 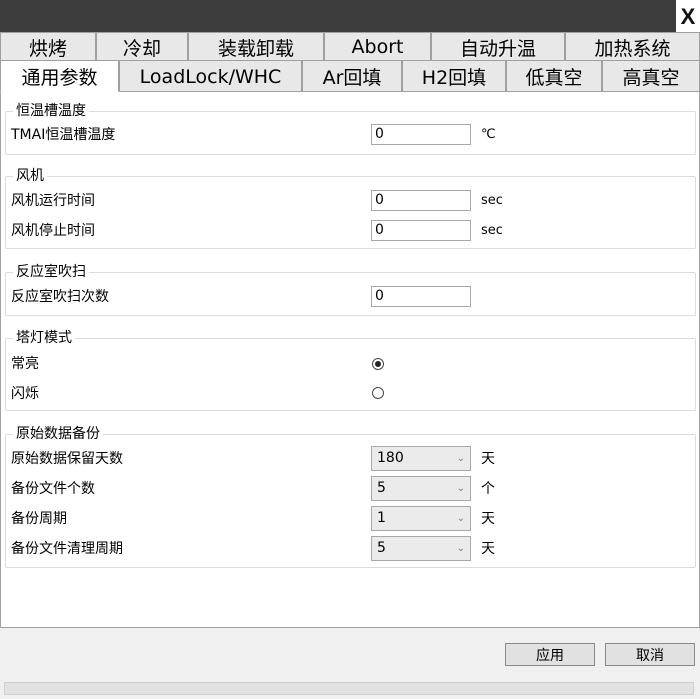 What do you see at coordinates (381, 518) in the screenshot?
I see `backup-period-value: 1` at bounding box center [381, 518].